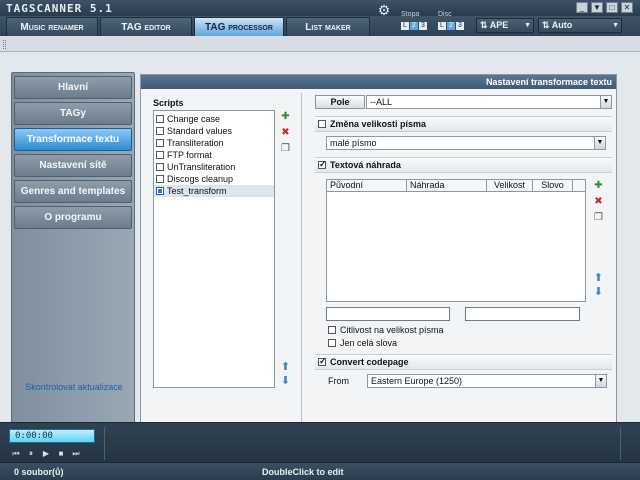 The height and width of the screenshot is (480, 640). Describe the element at coordinates (31, 454) in the screenshot. I see `pause-icon: ⏸` at that location.